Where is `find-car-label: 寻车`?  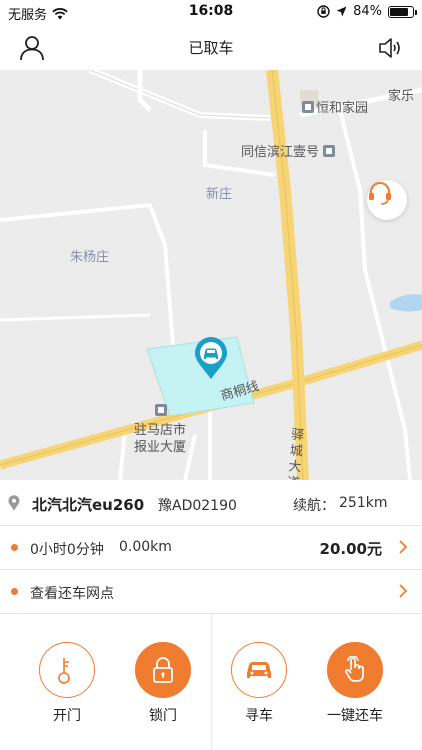 find-car-label: 寻车 is located at coordinates (259, 716).